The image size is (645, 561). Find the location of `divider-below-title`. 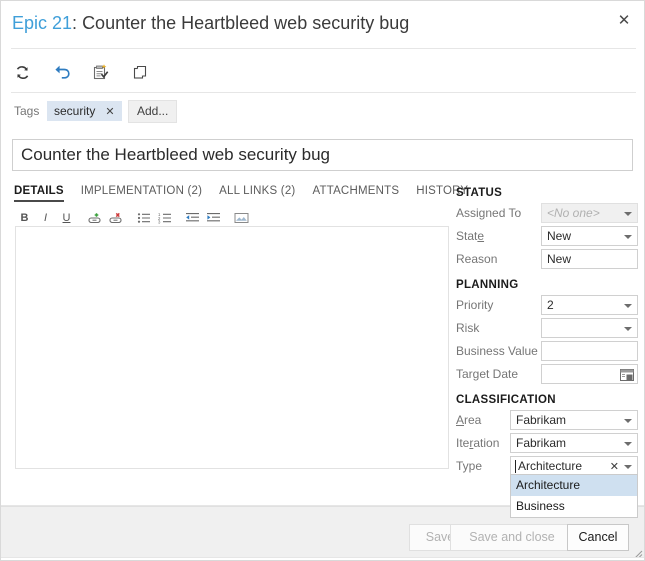

divider-below-title is located at coordinates (323, 48).